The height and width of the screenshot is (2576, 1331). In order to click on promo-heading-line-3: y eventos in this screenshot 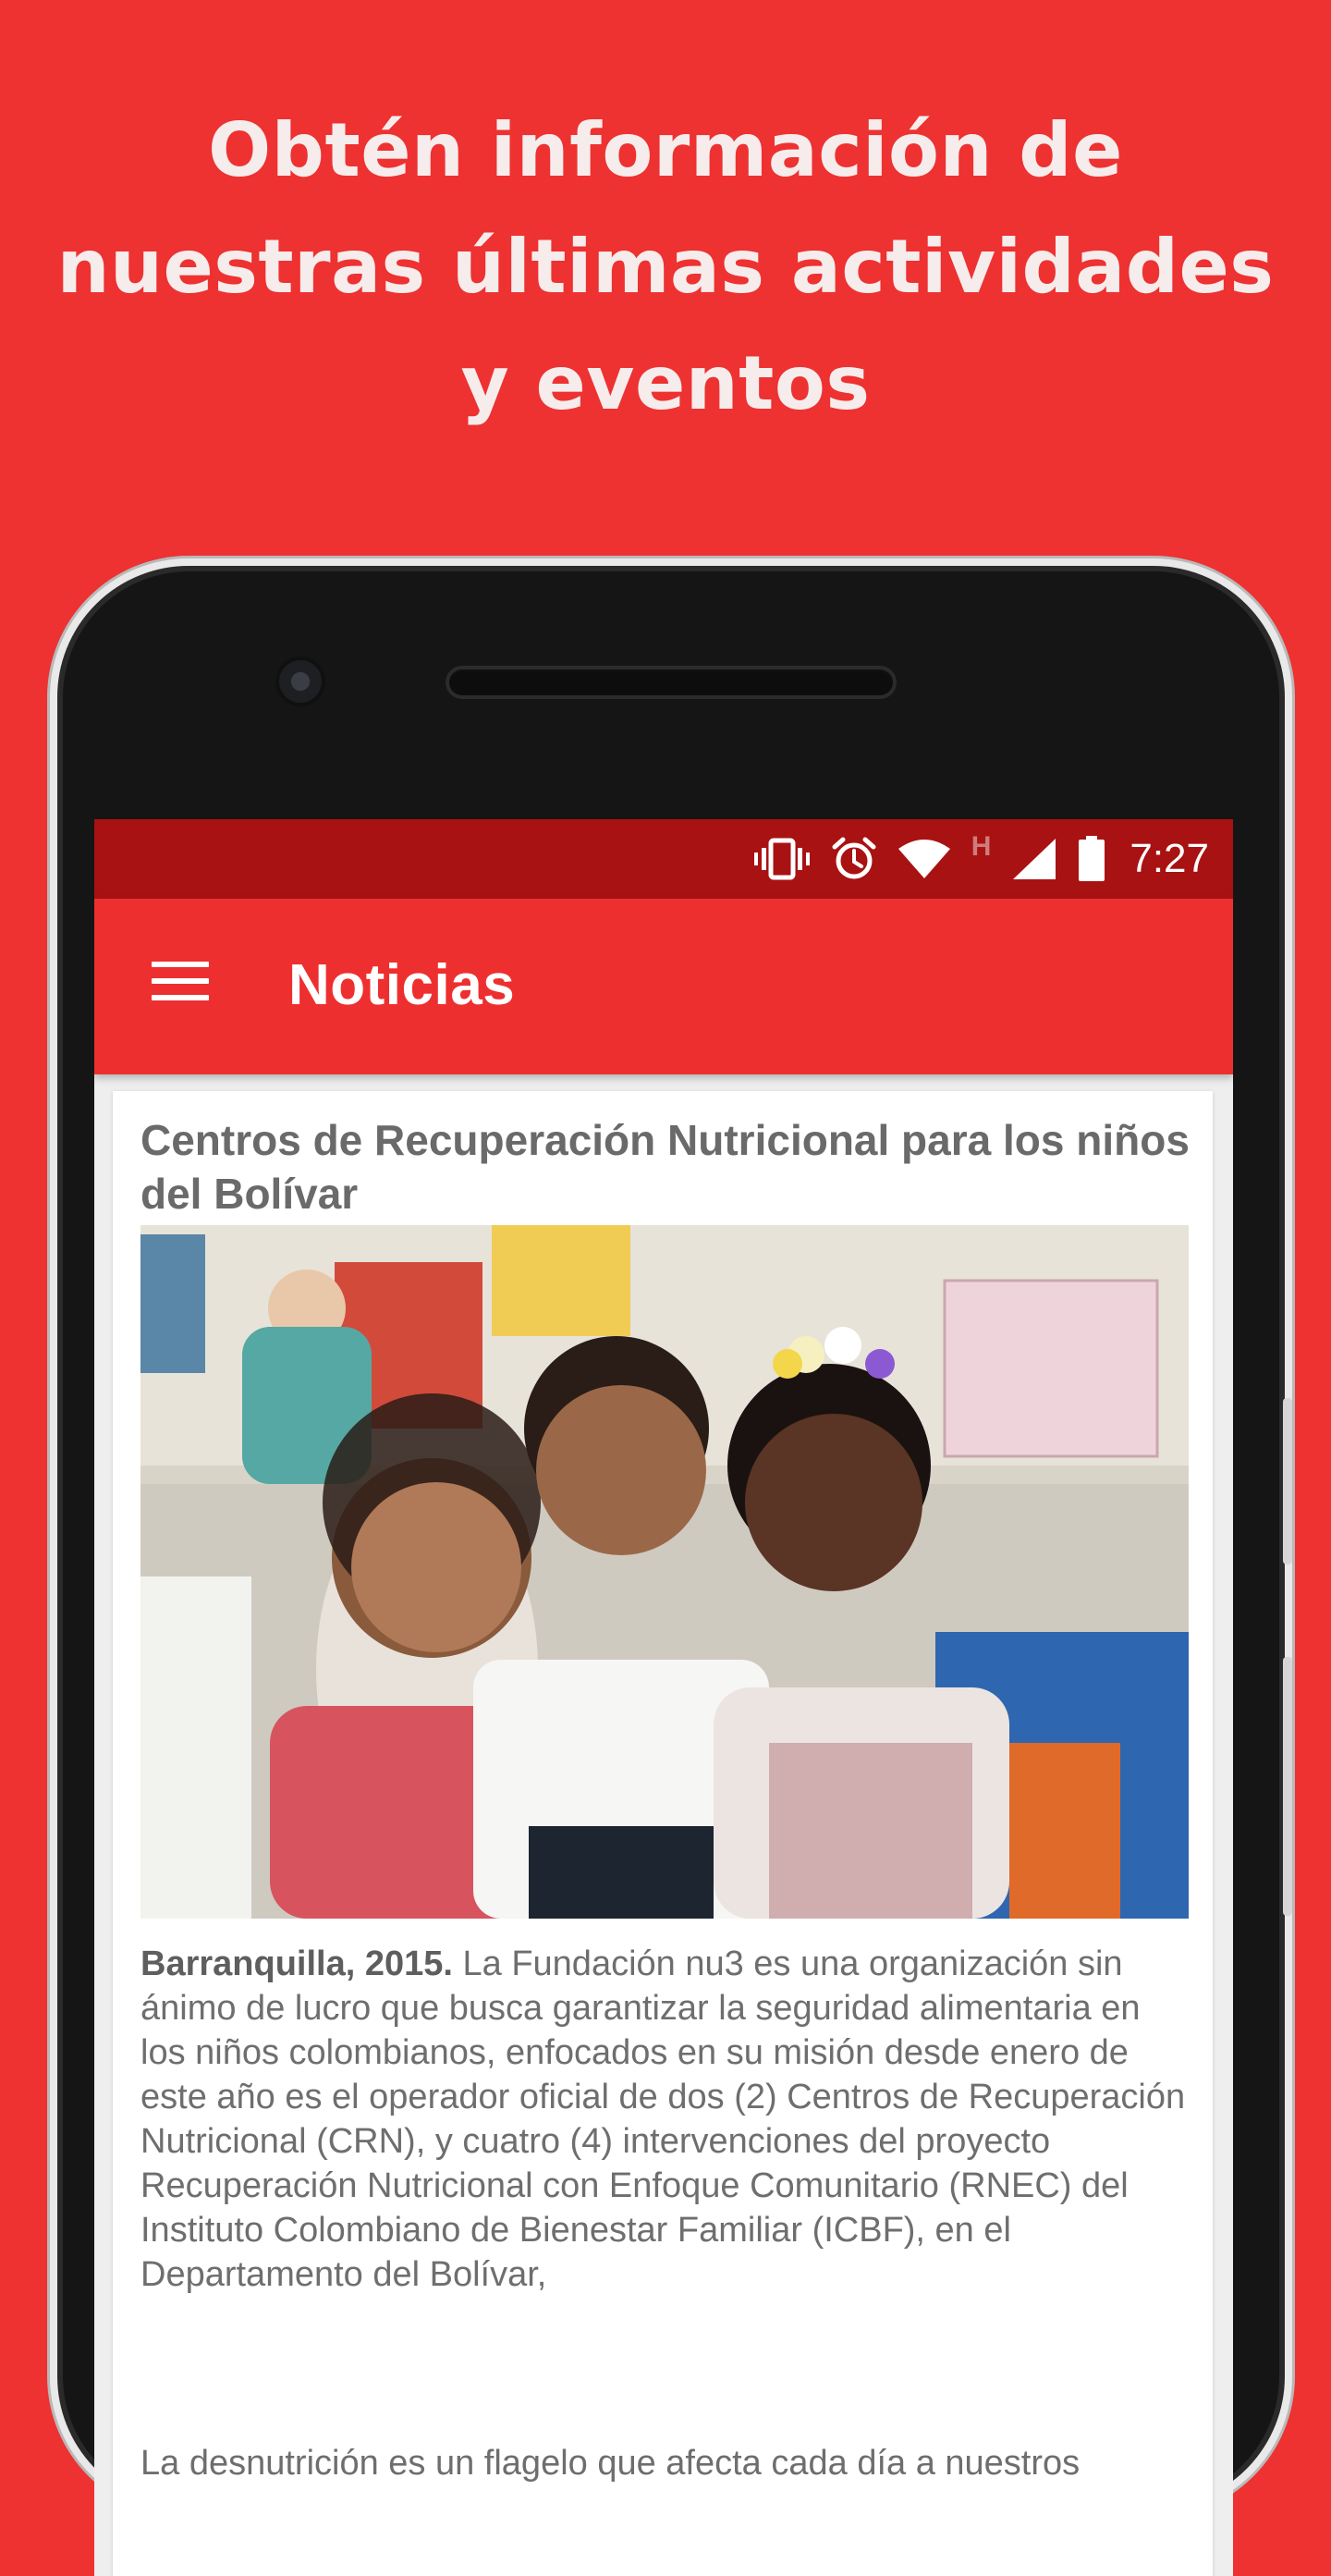, I will do `click(665, 383)`.